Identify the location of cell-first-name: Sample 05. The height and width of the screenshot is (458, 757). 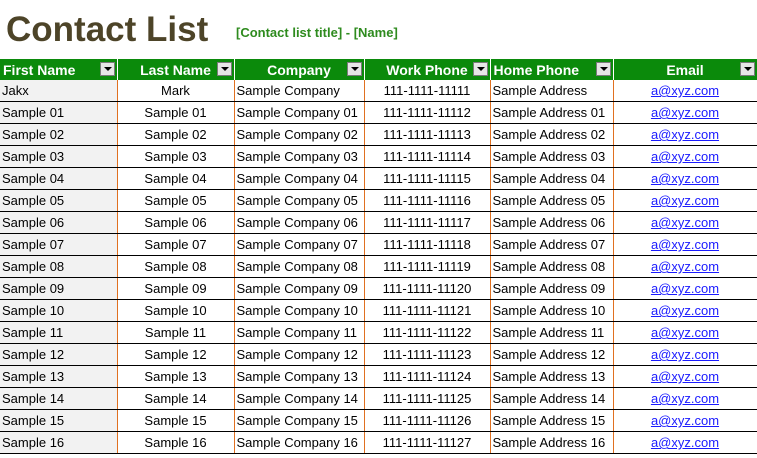
(59, 200).